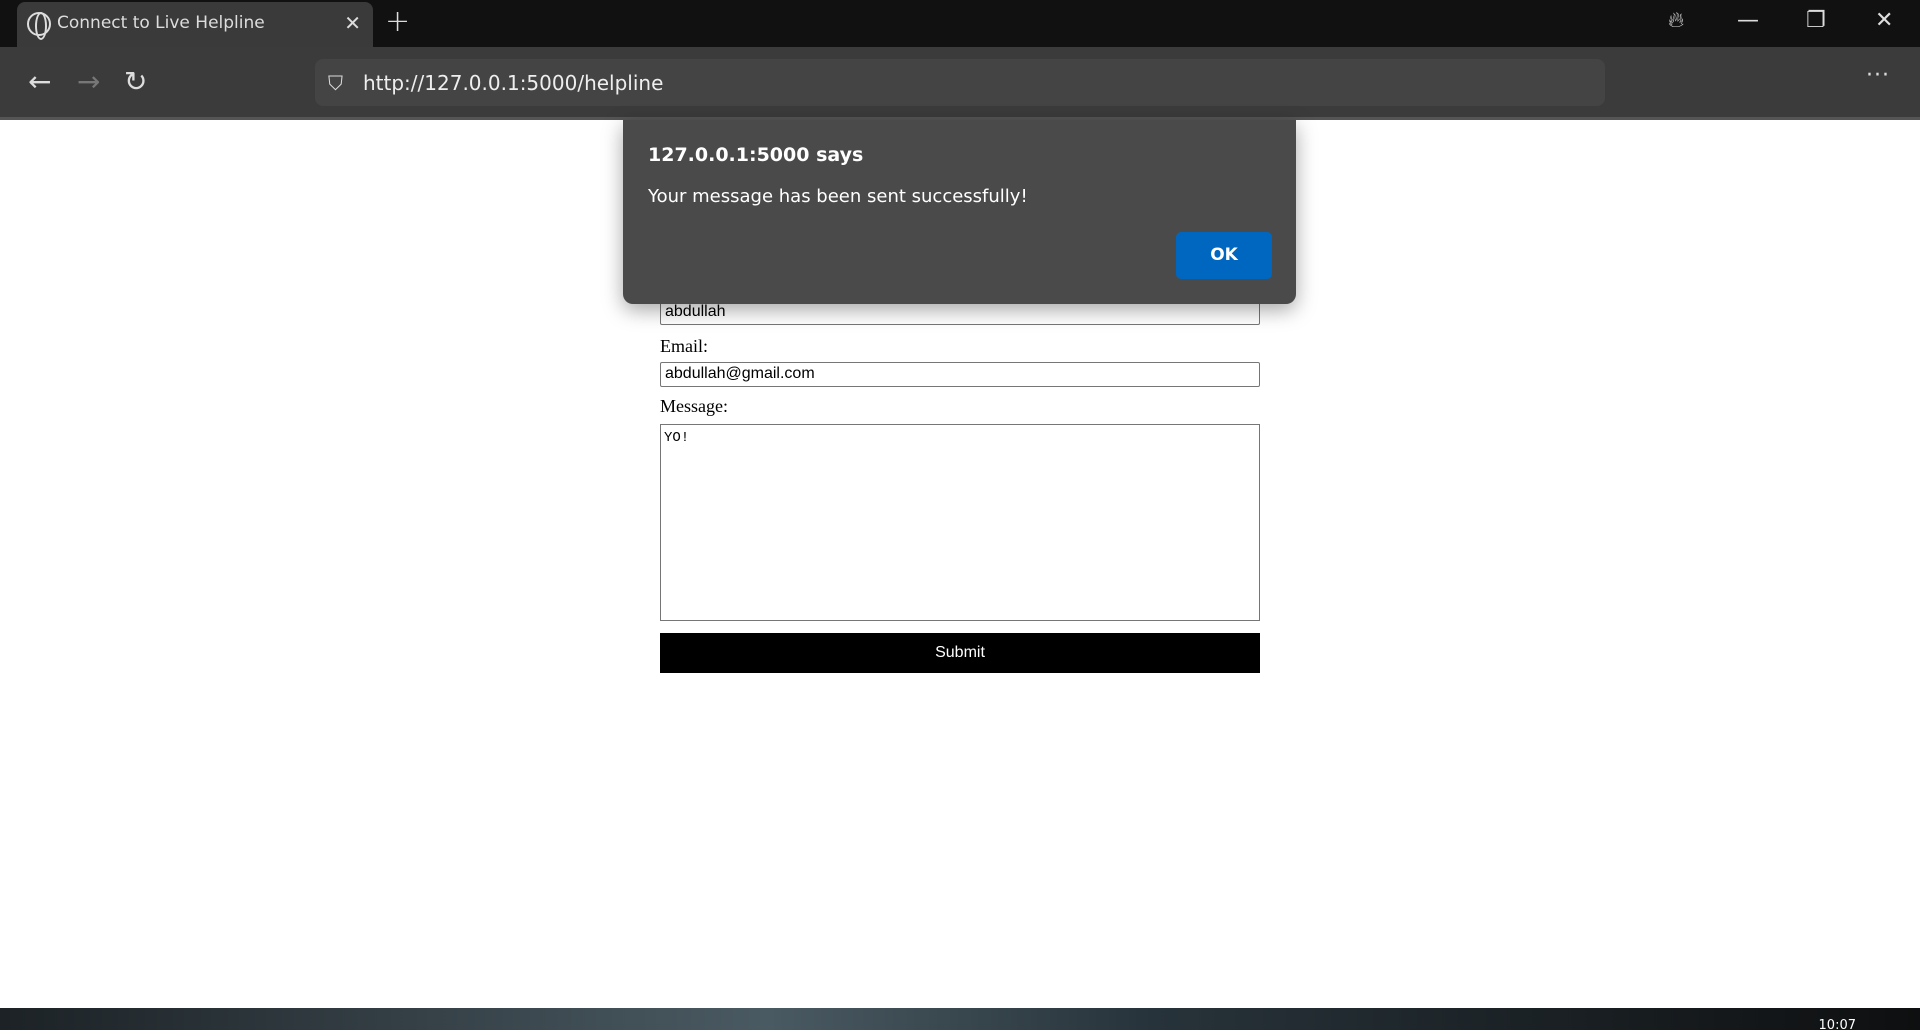 The image size is (1920, 1033). I want to click on address-bar: ⛉ http://127.0.0.1:5000/helpline, so click(960, 82).